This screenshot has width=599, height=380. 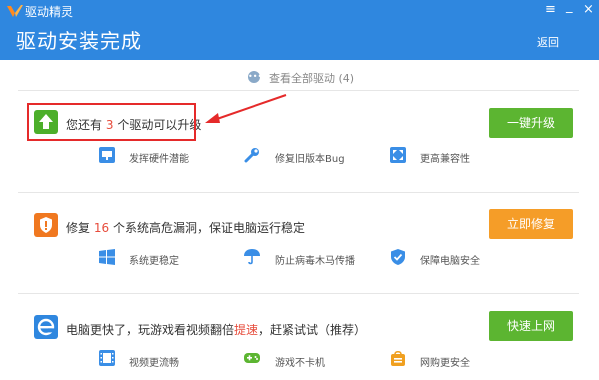 I want to click on back-button: 返回, so click(x=548, y=42).